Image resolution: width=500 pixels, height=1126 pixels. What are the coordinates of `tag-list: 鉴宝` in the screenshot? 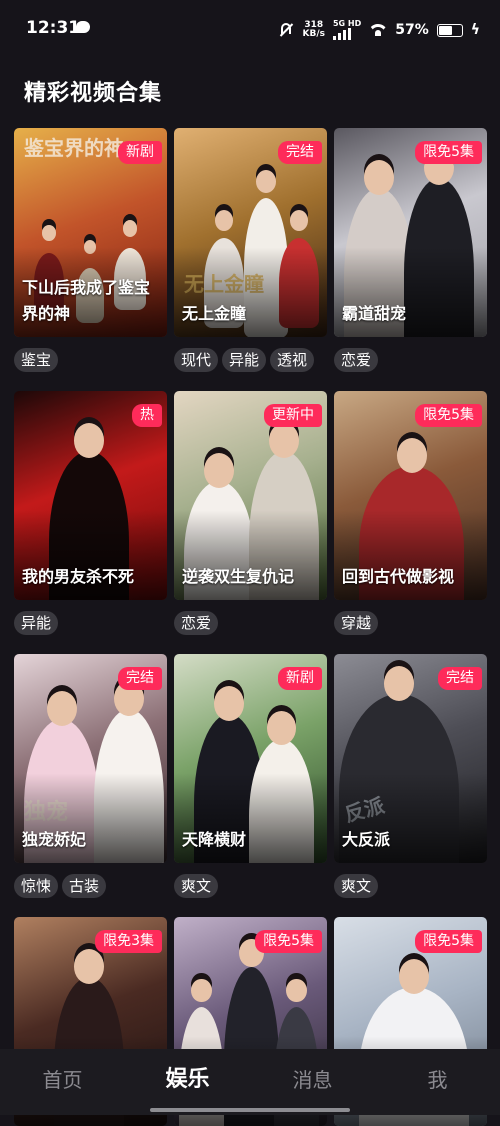 It's located at (90, 360).